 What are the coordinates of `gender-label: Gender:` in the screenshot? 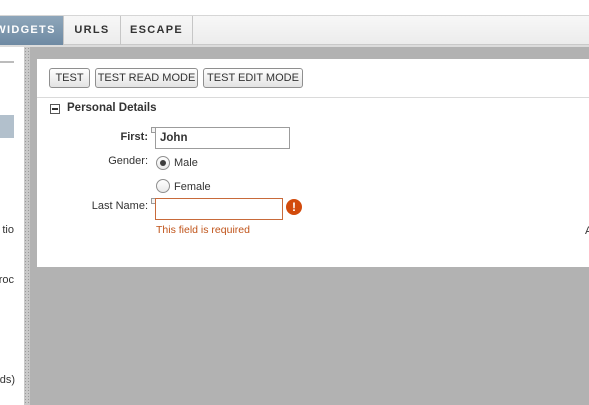 It's located at (128, 161).